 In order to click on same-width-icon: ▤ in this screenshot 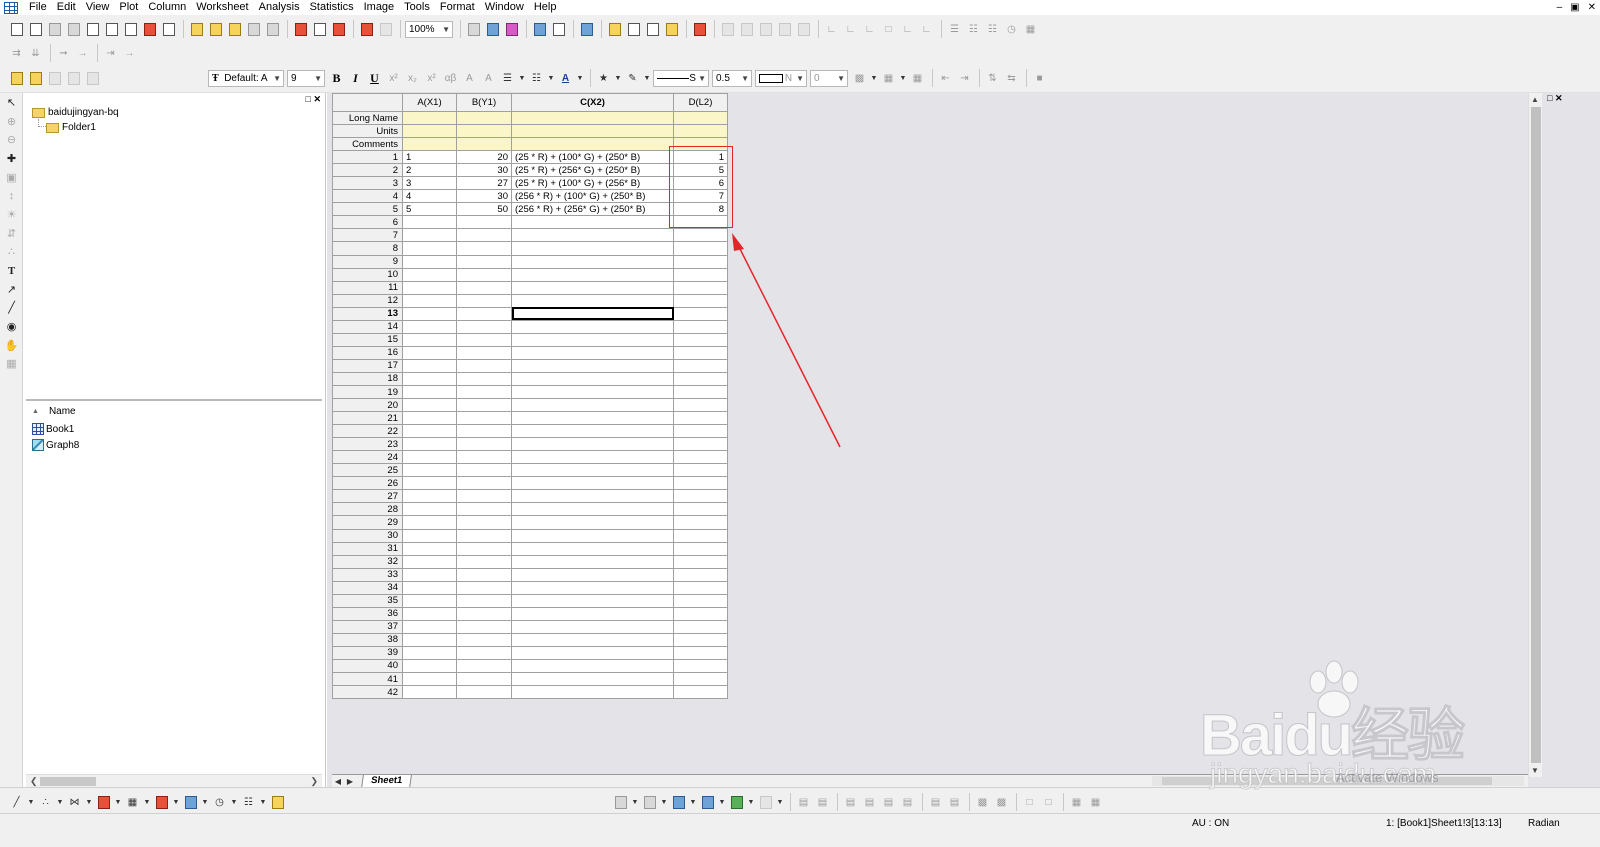, I will do `click(935, 802)`.